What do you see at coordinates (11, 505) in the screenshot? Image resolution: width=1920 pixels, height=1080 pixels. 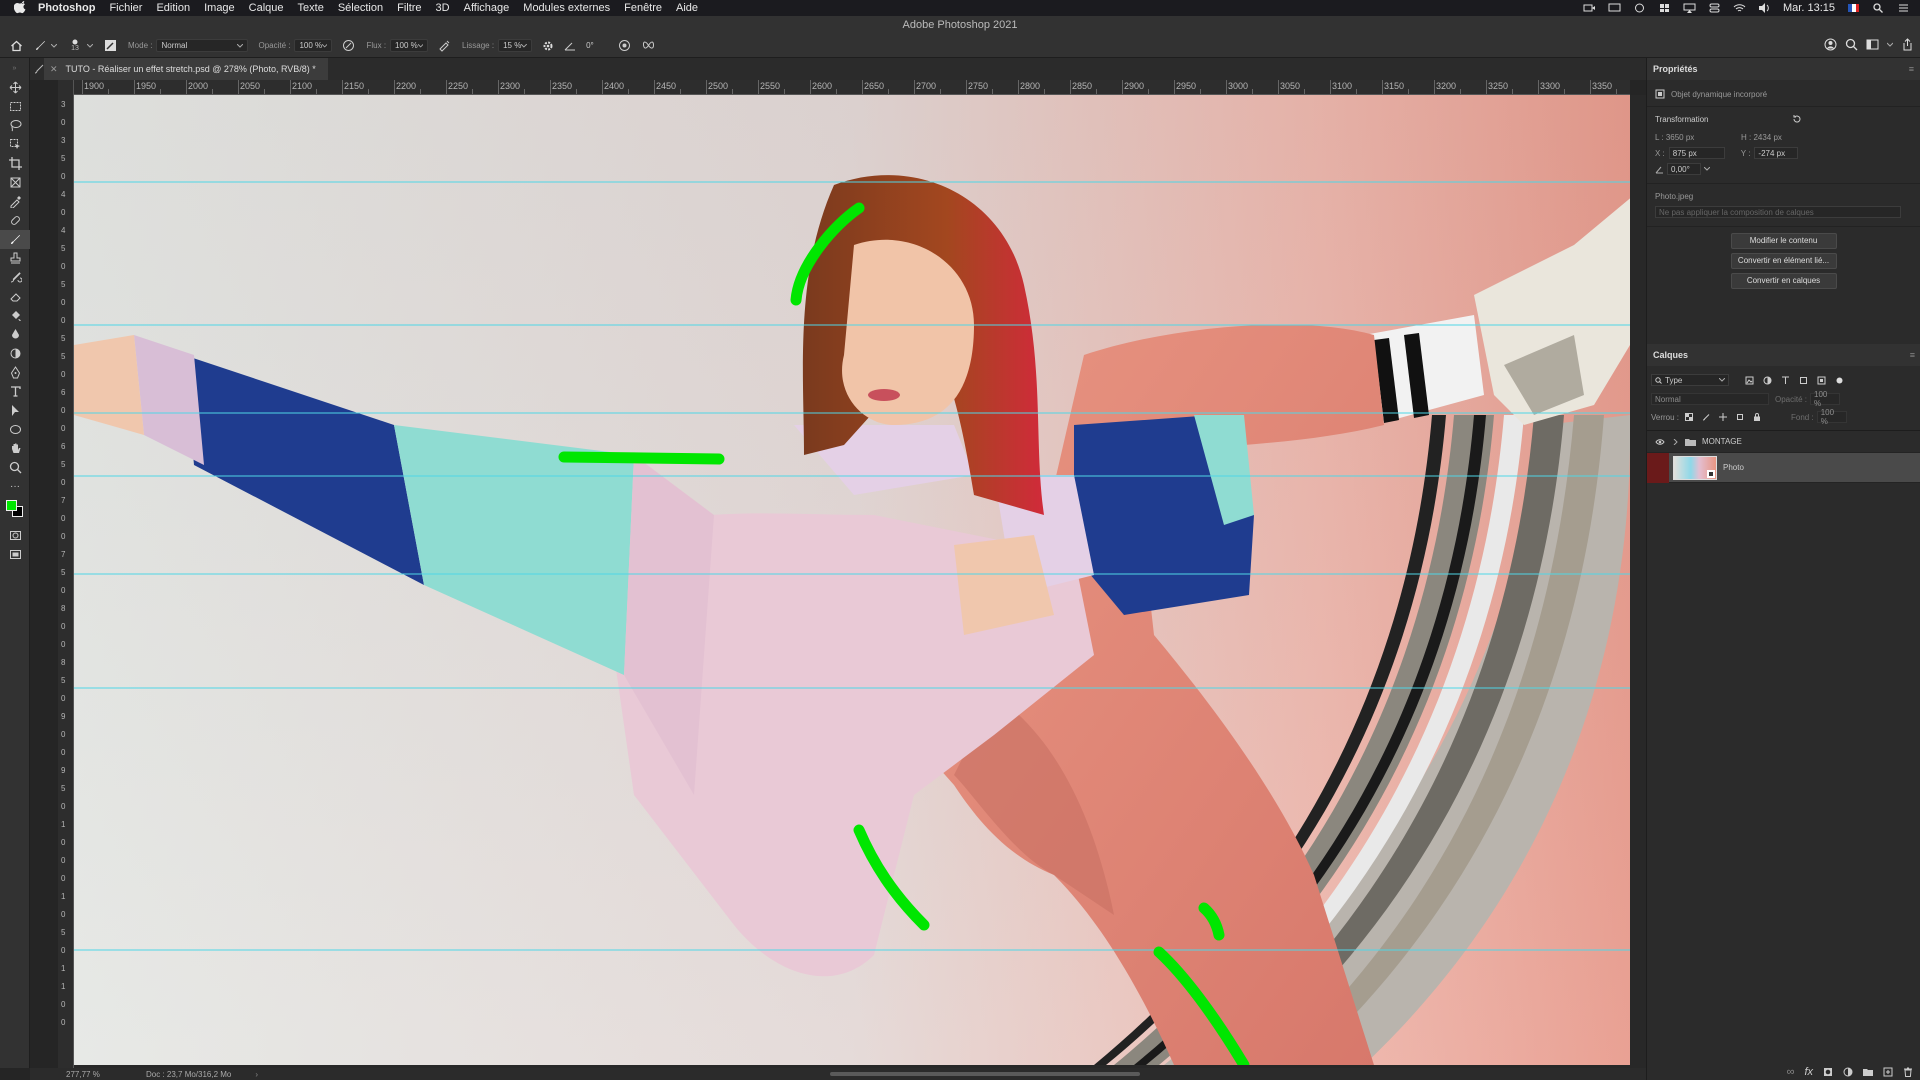 I see `foreground-color-swatch` at bounding box center [11, 505].